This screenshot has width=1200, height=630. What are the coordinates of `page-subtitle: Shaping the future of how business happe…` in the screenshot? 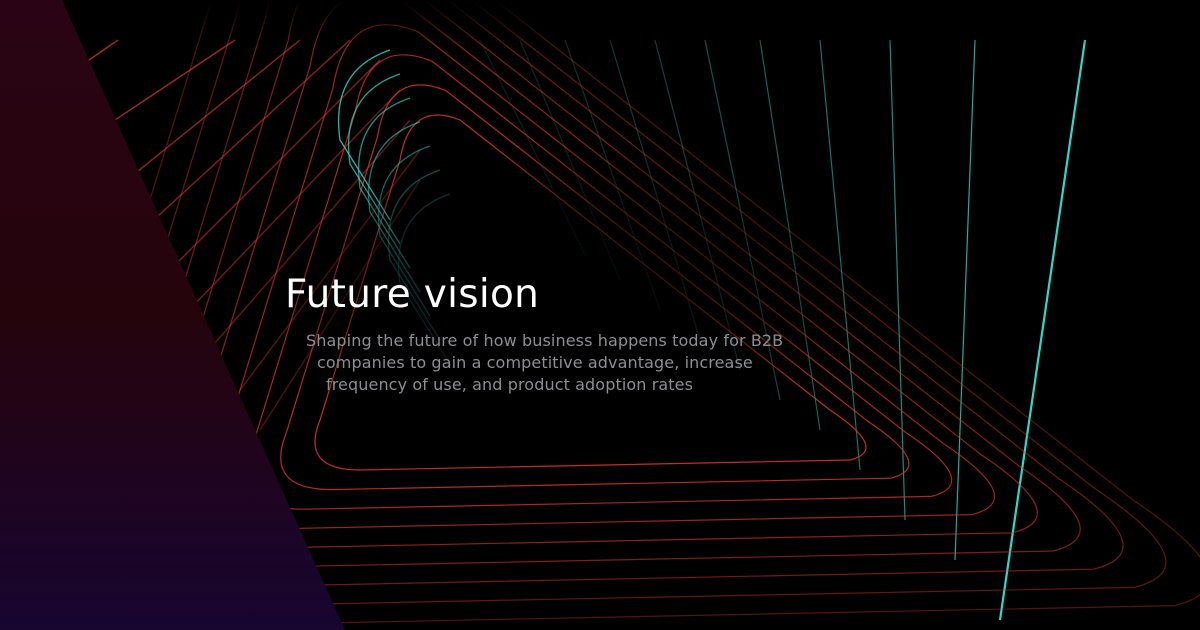 It's located at (544, 363).